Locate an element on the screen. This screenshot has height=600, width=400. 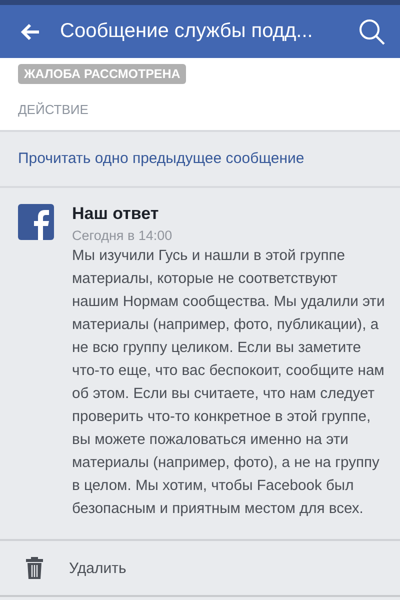
facebook-logo-icon is located at coordinates (36, 222).